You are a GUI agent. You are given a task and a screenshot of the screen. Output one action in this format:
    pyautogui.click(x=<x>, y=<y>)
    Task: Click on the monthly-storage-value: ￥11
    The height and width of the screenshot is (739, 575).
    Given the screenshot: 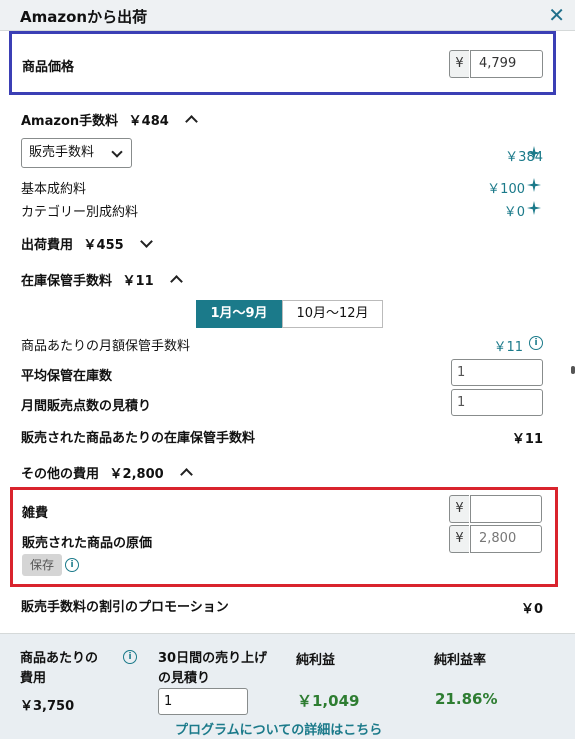 What is the action you would take?
    pyautogui.click(x=508, y=347)
    